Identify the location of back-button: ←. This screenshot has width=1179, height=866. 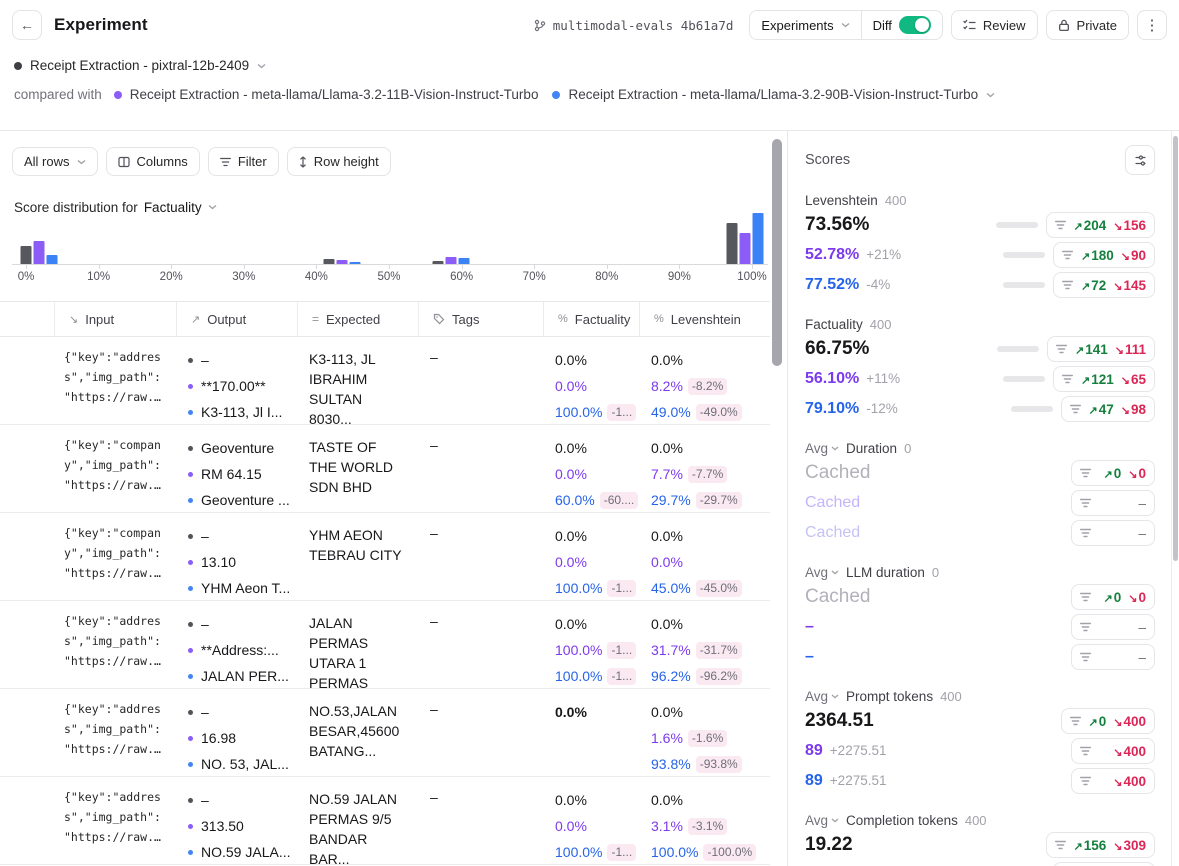
(27, 25).